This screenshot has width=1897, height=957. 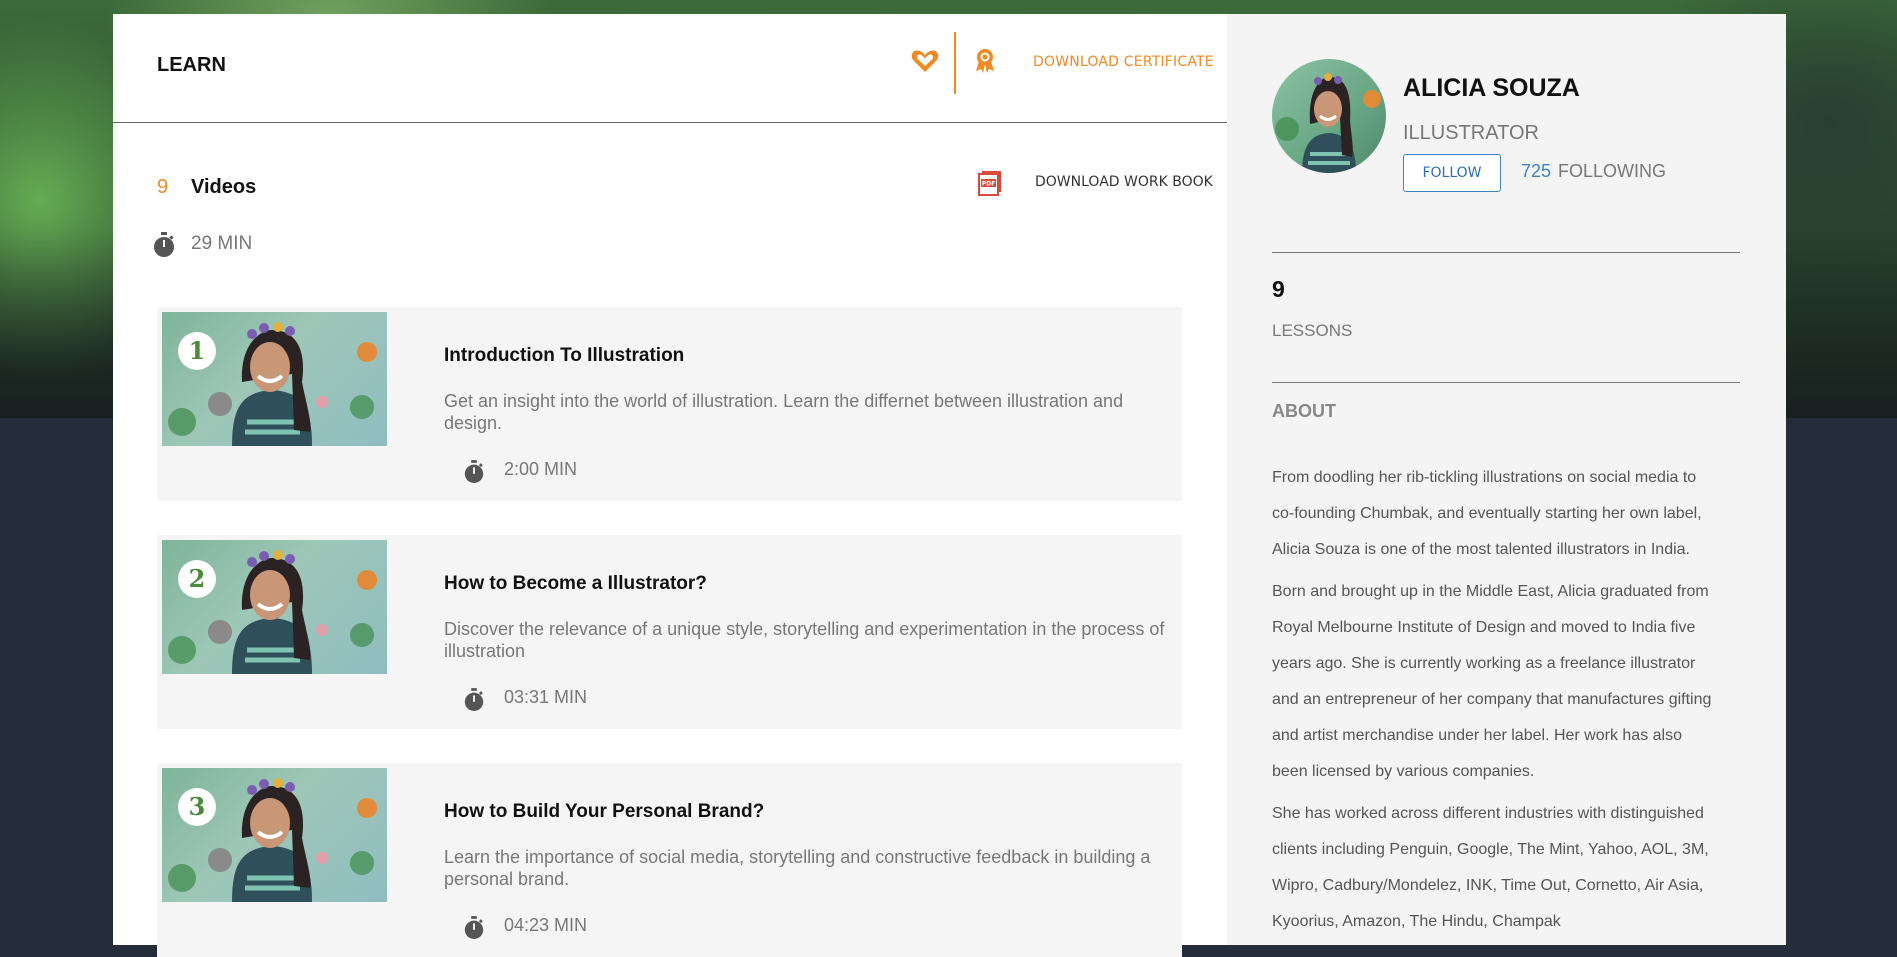 What do you see at coordinates (1123, 62) in the screenshot?
I see `download-certificate-link: DOWNLOAD CERTIFICATE` at bounding box center [1123, 62].